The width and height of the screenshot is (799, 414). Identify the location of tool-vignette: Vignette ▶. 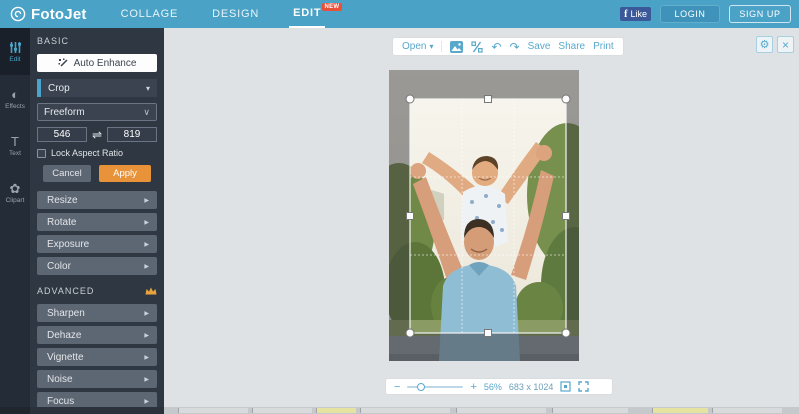
(97, 357).